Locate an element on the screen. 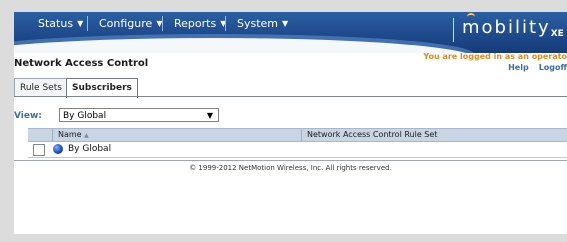 Image resolution: width=567 pixels, height=242 pixels. login-status-message: You are logged in as an operato is located at coordinates (495, 56).